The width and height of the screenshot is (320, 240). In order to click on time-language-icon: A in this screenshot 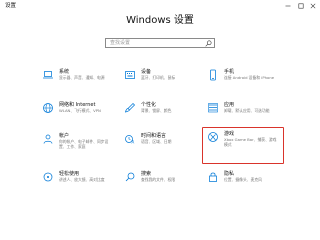, I will do `click(130, 140)`.